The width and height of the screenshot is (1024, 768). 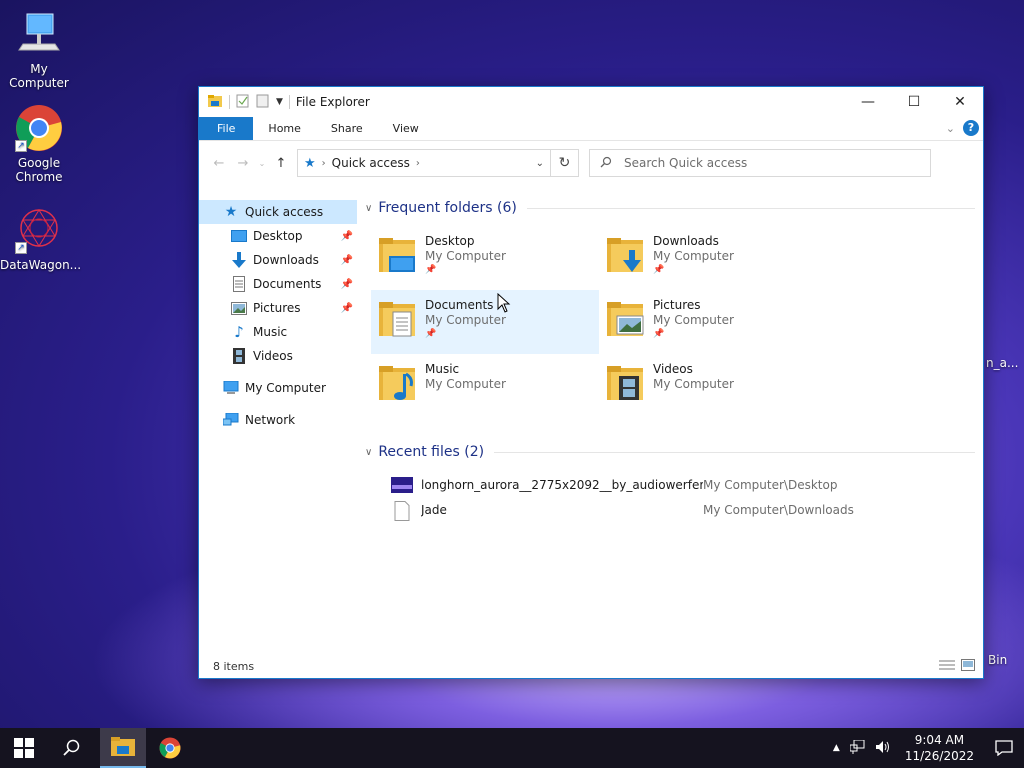 I want to click on computer-icon, so click(x=231, y=388).